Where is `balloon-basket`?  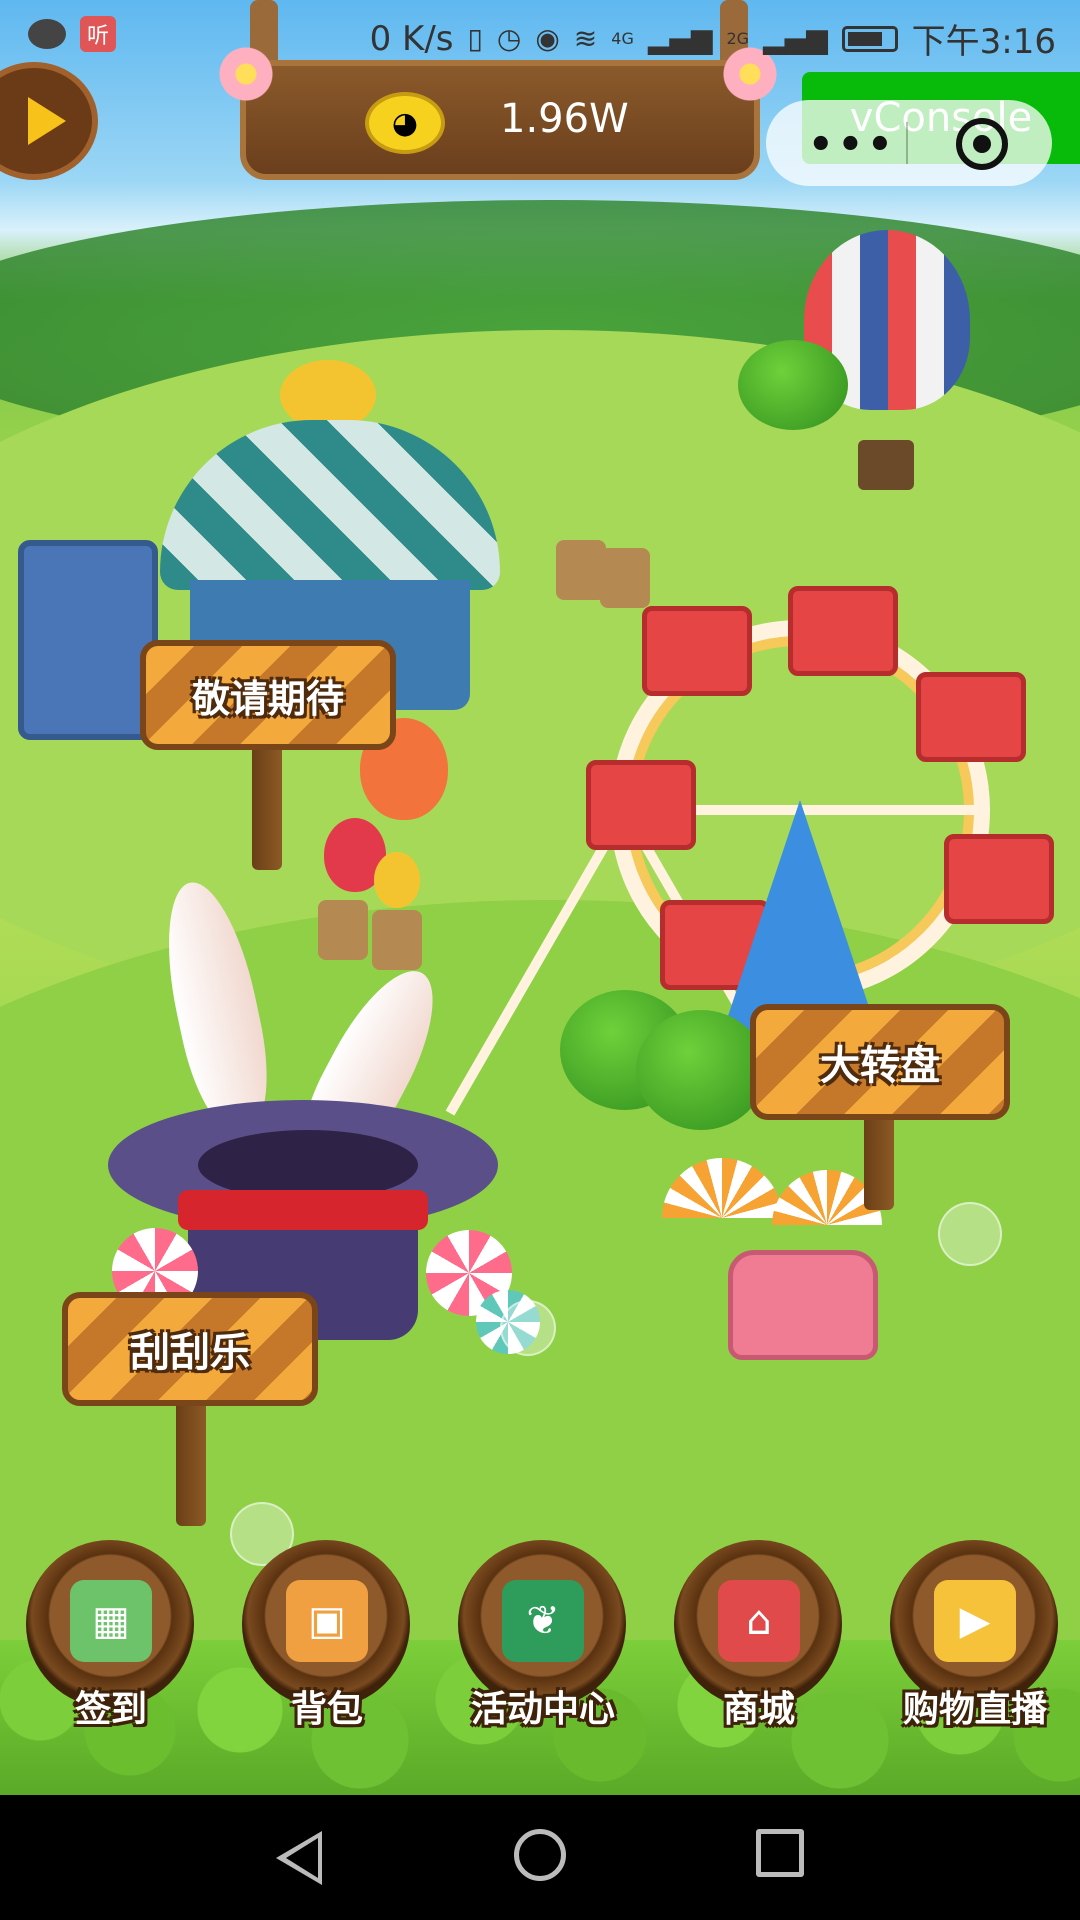 balloon-basket is located at coordinates (886, 465).